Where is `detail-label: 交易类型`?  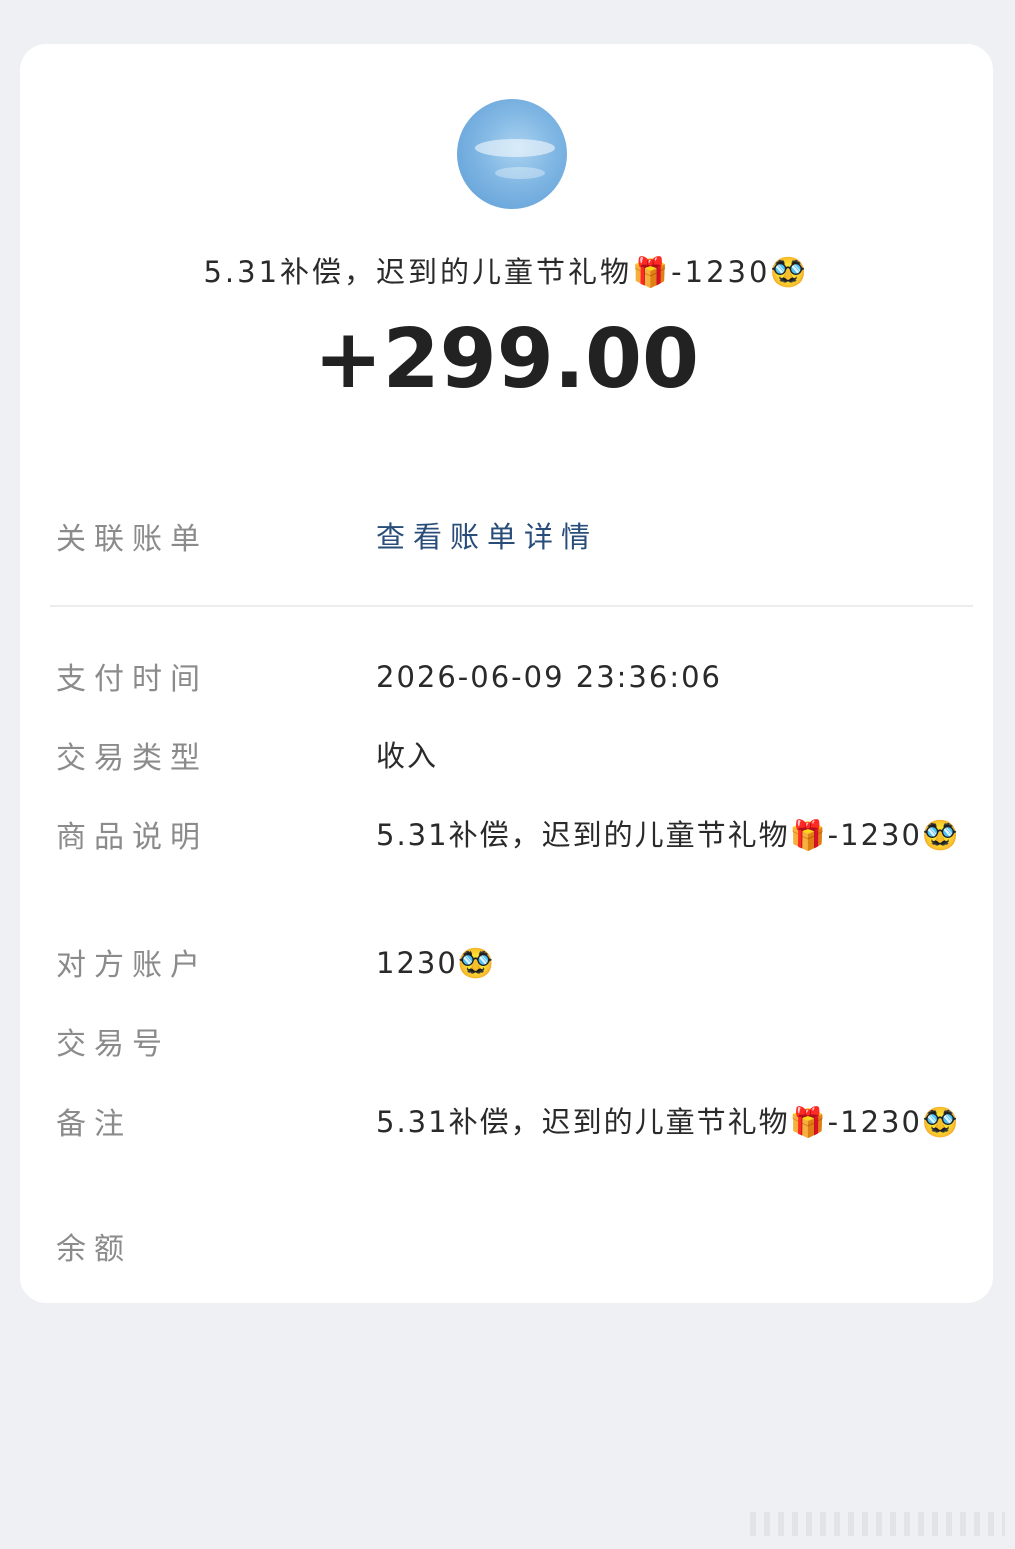
detail-label: 交易类型 is located at coordinates (132, 758).